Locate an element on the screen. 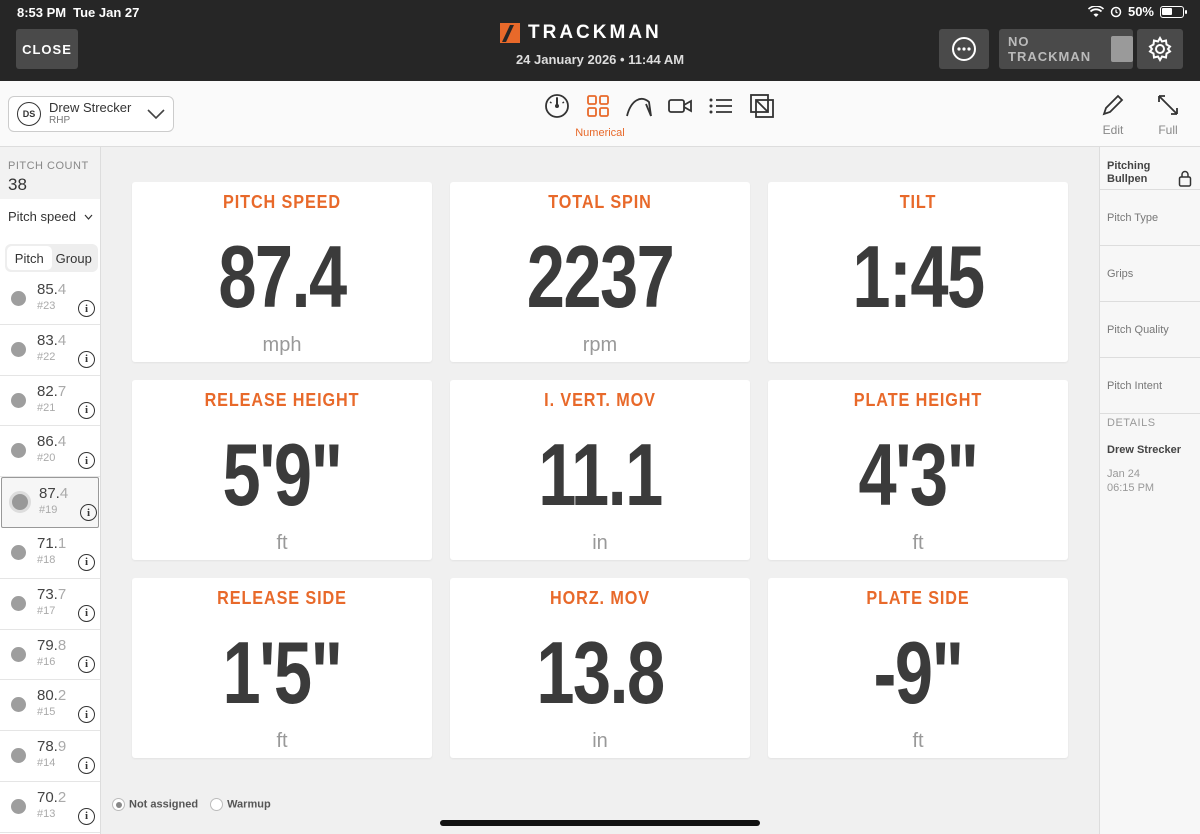 The height and width of the screenshot is (834, 1200). tilt-card: TILT 1:45 is located at coordinates (918, 272).